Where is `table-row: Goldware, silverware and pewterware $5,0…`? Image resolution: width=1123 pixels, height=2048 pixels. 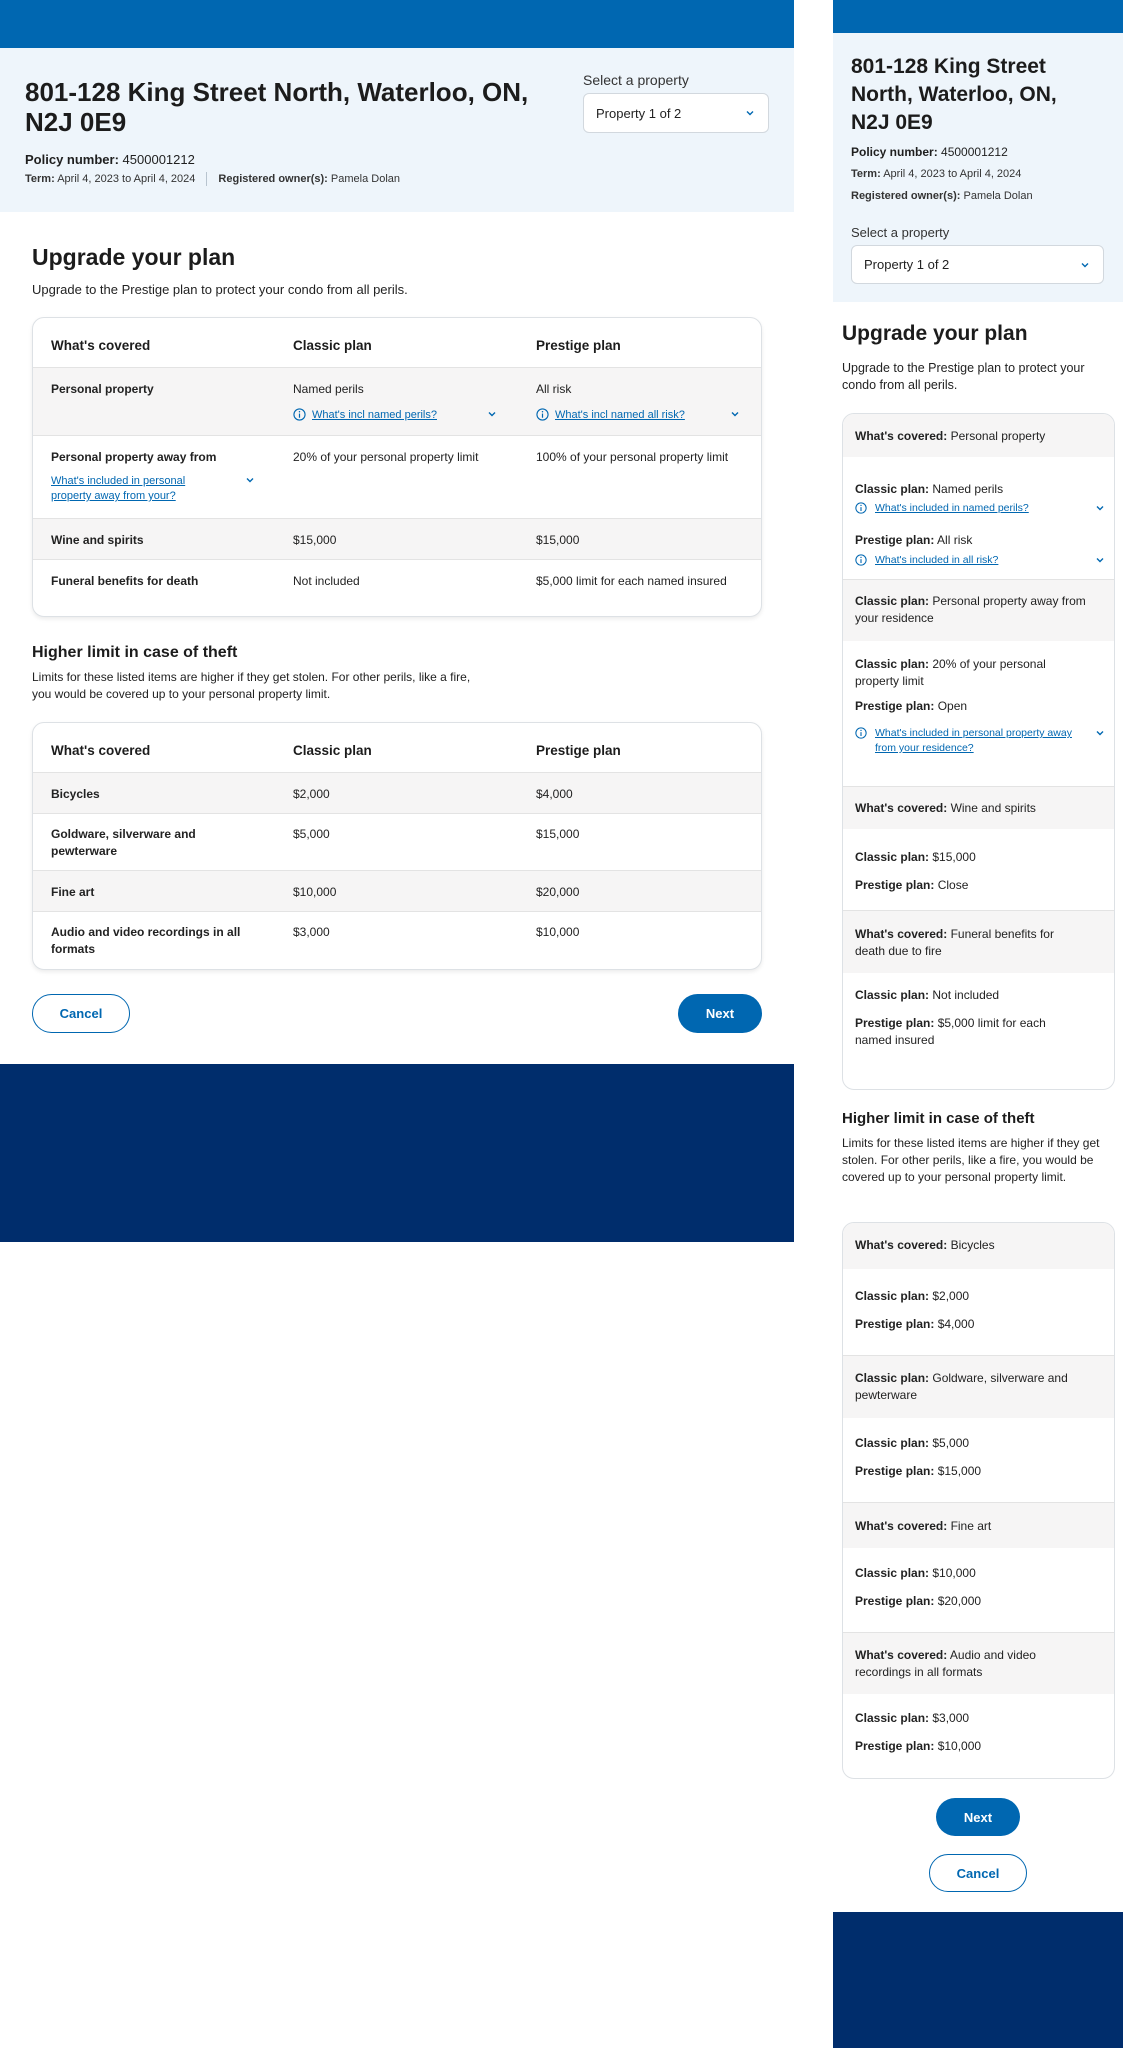 table-row: Goldware, silverware and pewterware $5,0… is located at coordinates (397, 841).